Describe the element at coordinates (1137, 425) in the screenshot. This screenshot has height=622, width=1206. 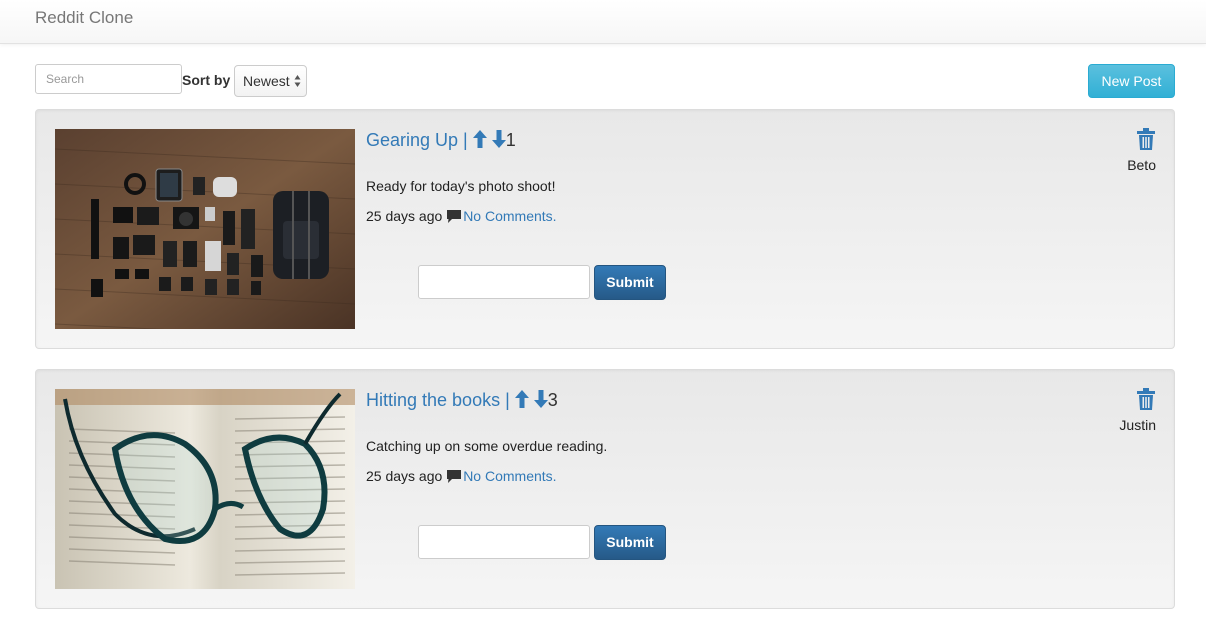
I see `post-author: Justin` at that location.